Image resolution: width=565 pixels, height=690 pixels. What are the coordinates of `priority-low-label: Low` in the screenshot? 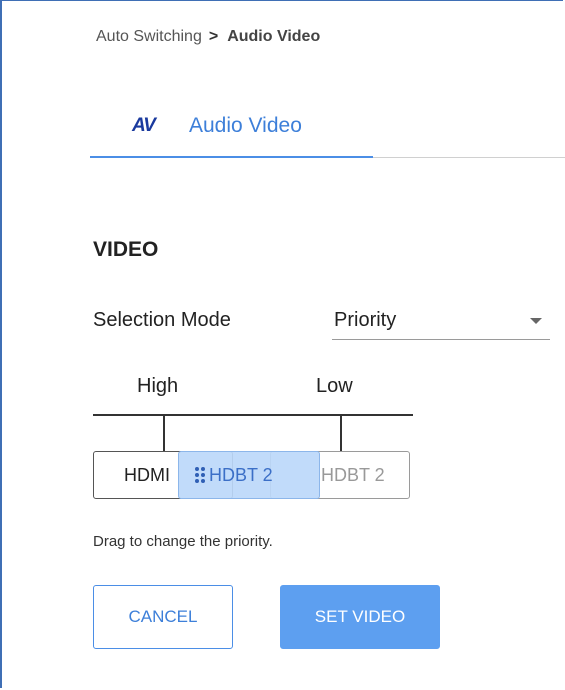 It's located at (334, 386).